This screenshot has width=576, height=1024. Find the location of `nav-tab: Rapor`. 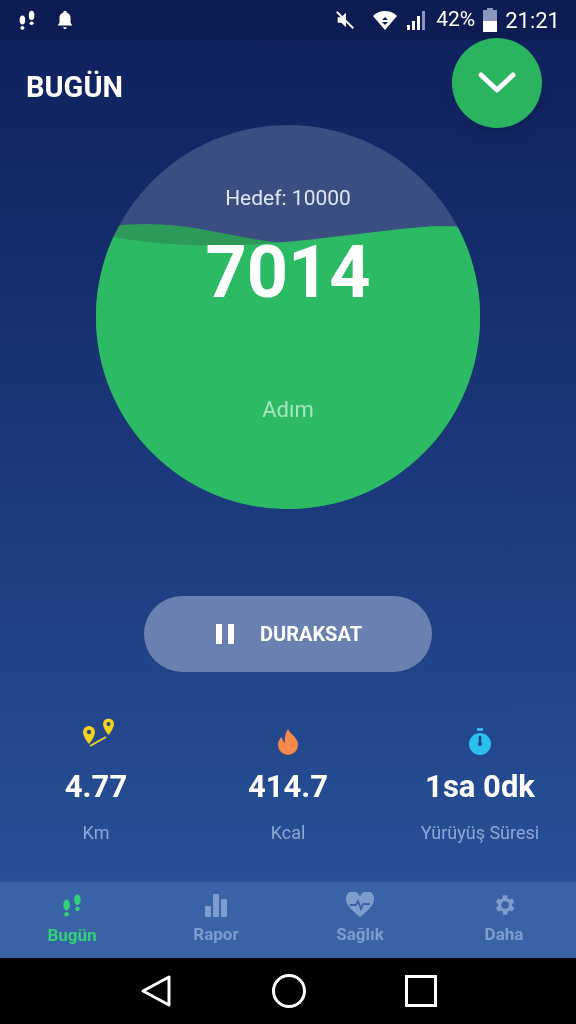

nav-tab: Rapor is located at coordinates (216, 920).